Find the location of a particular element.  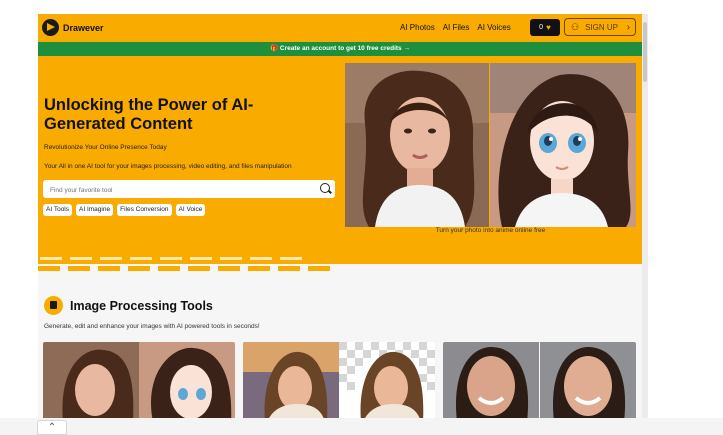

slide-caption: Turn your photo into anime online free is located at coordinates (490, 230).